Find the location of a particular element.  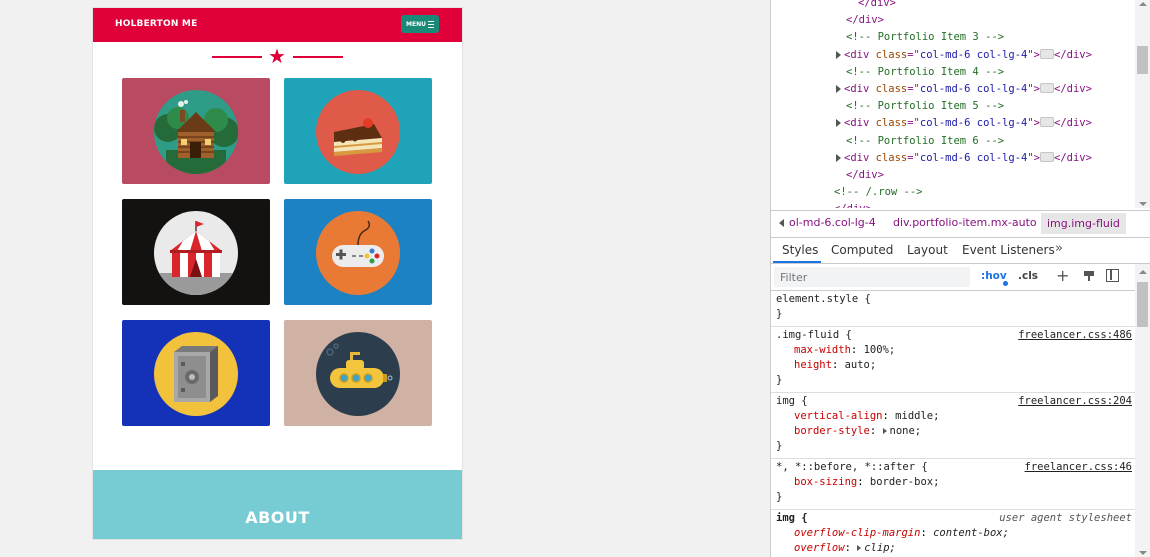

css-declaration: overflow-clip-margin: content-box; is located at coordinates (901, 533).